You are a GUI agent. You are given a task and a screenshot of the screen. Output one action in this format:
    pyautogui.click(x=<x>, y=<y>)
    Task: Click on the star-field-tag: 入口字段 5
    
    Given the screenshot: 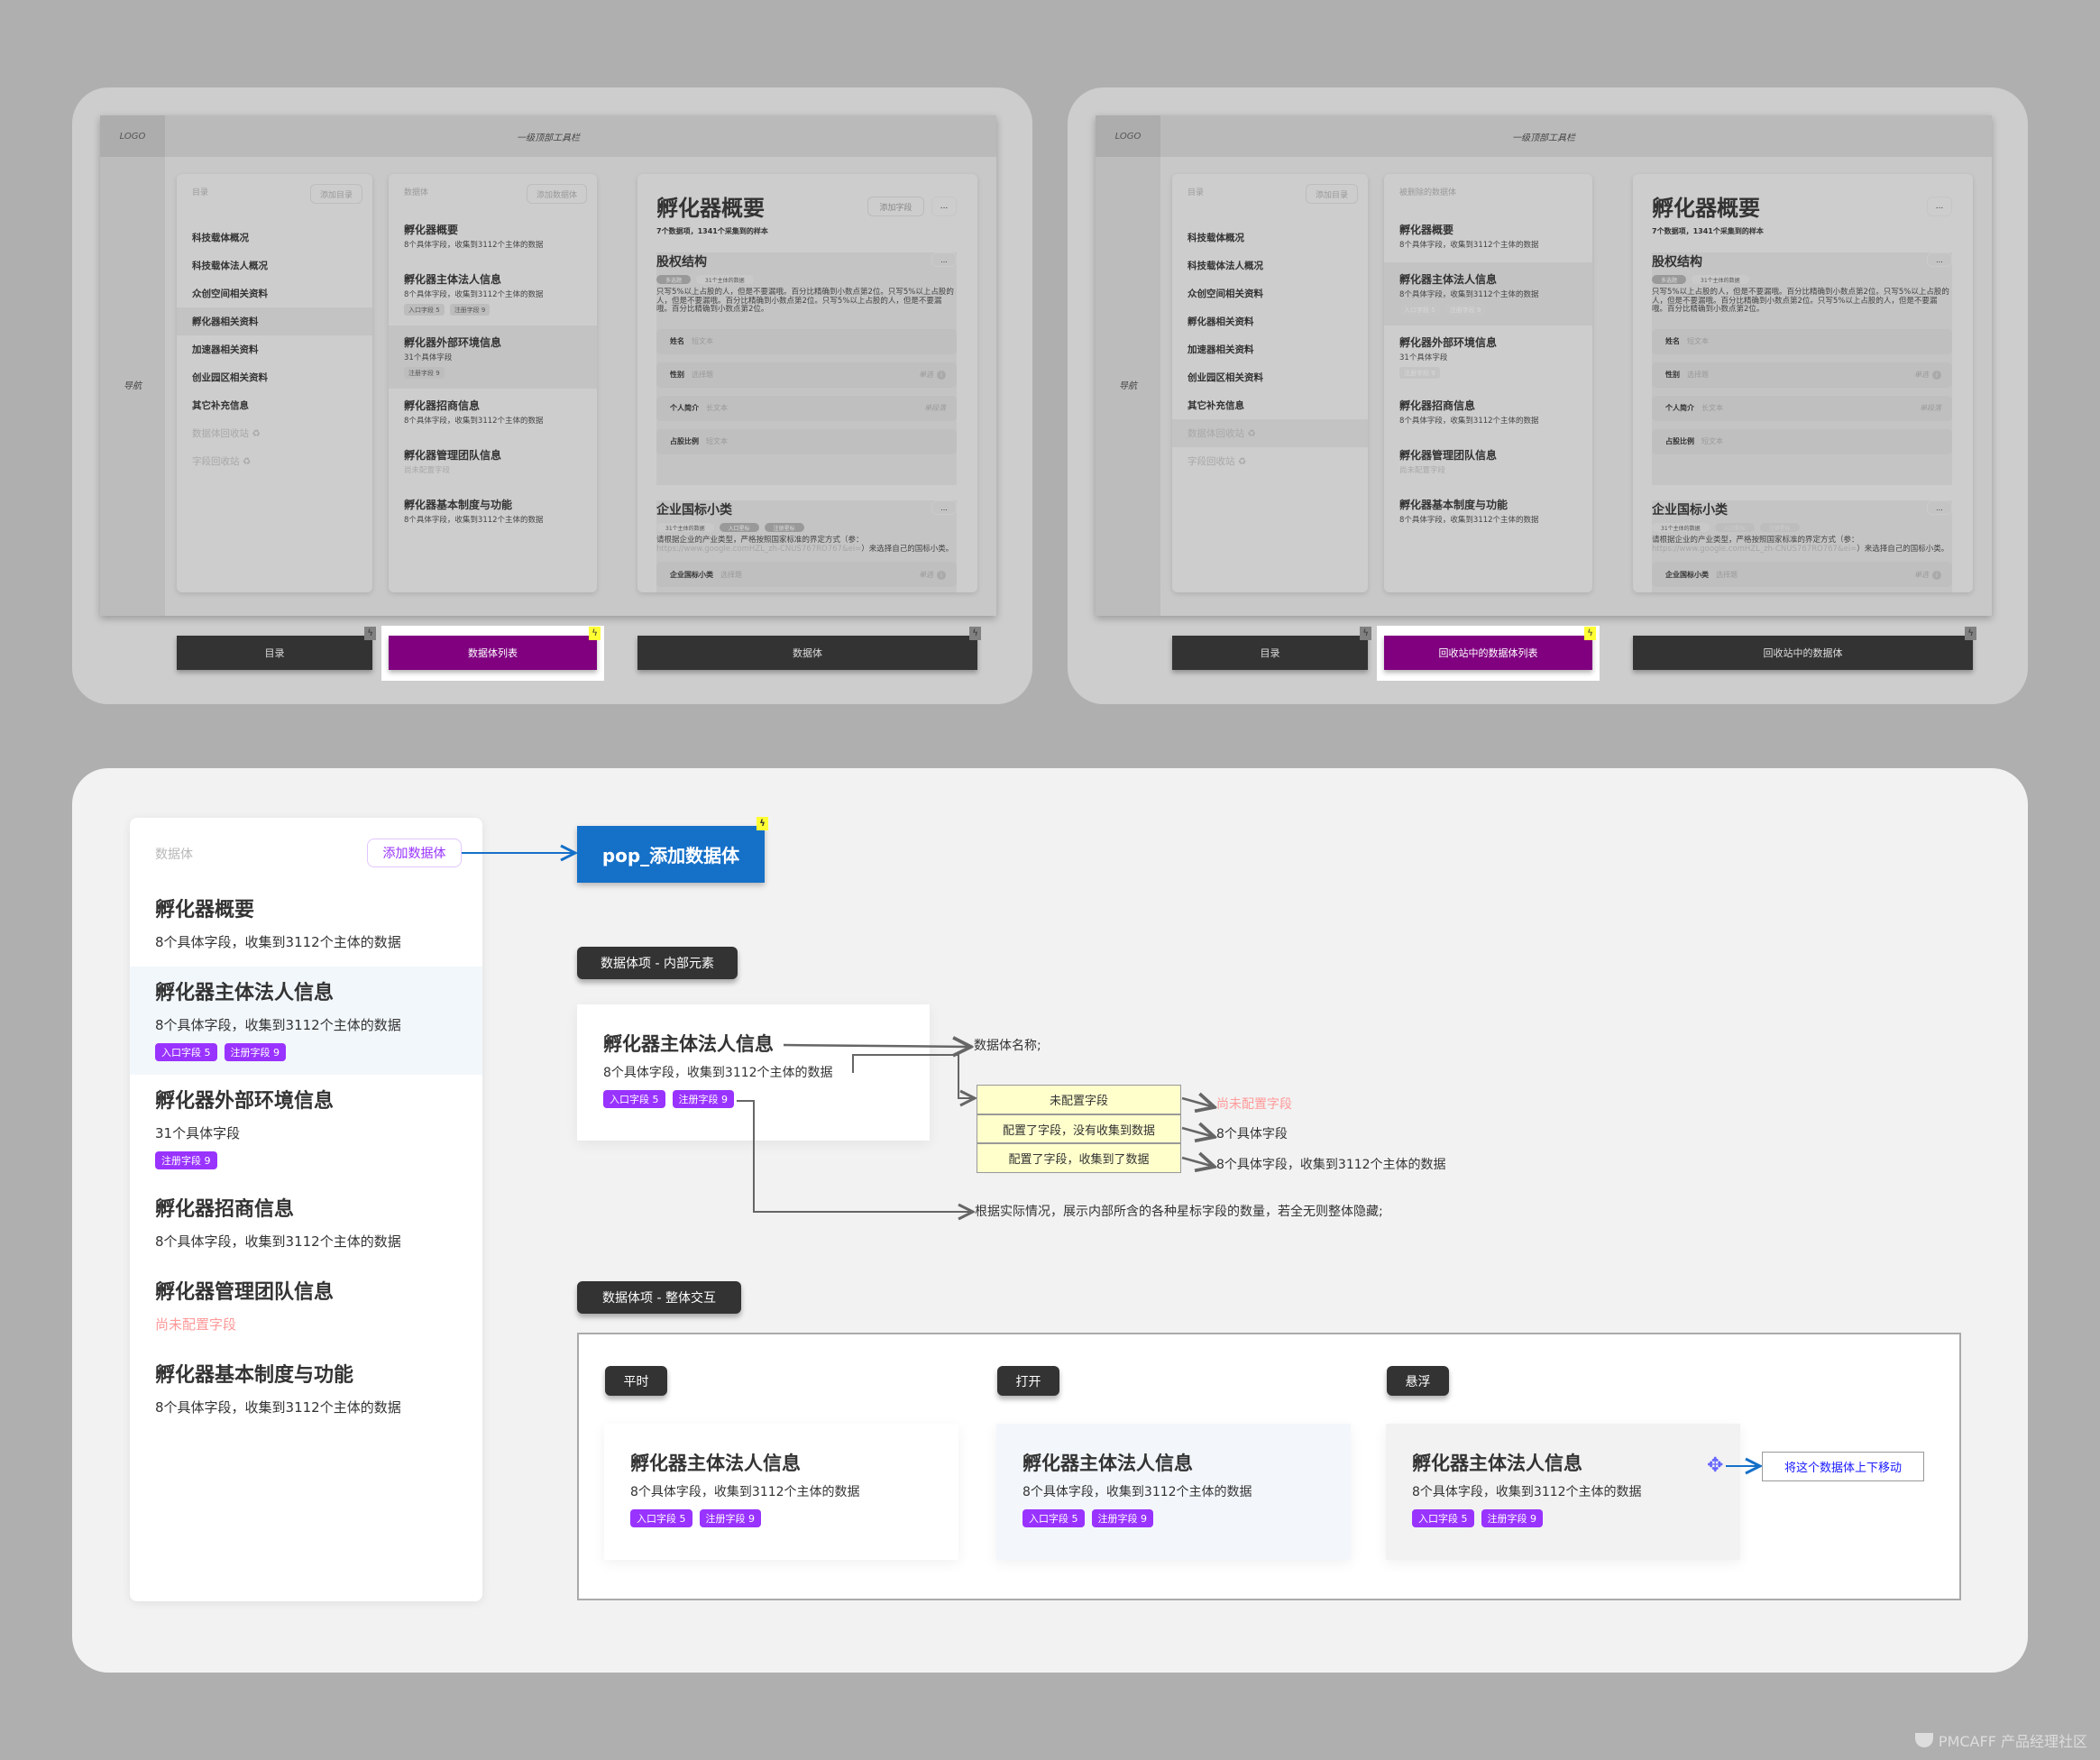 What is the action you would take?
    pyautogui.click(x=1443, y=1518)
    